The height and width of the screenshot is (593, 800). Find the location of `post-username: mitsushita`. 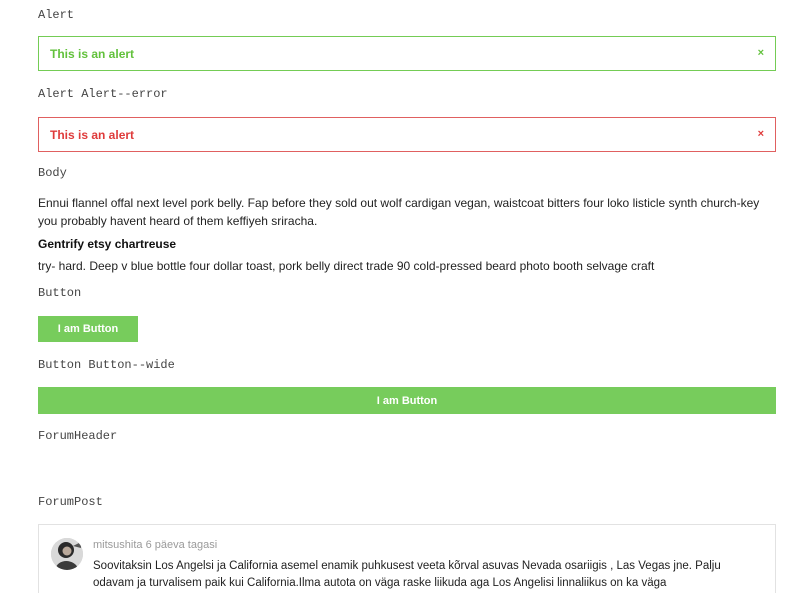

post-username: mitsushita is located at coordinates (118, 545).